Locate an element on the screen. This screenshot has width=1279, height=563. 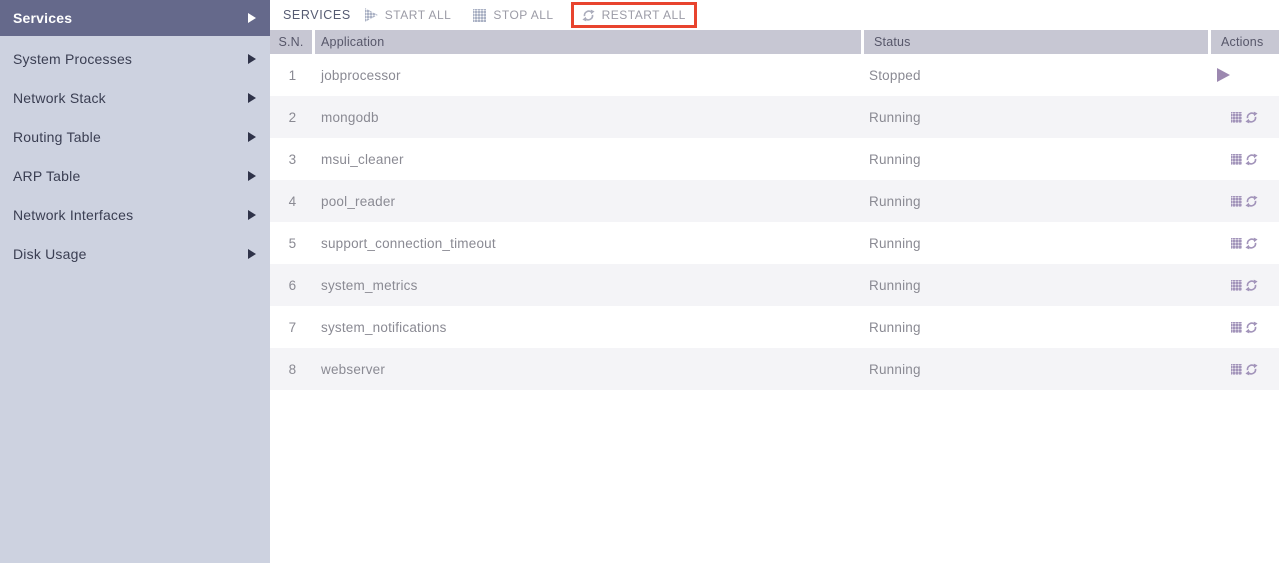
column-header-application: Application is located at coordinates (353, 42).